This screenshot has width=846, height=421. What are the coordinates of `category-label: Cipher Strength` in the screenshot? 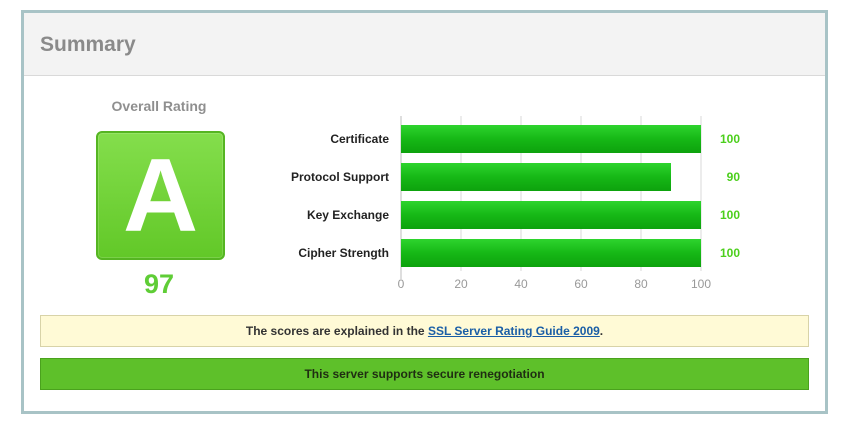 It's located at (343, 253).